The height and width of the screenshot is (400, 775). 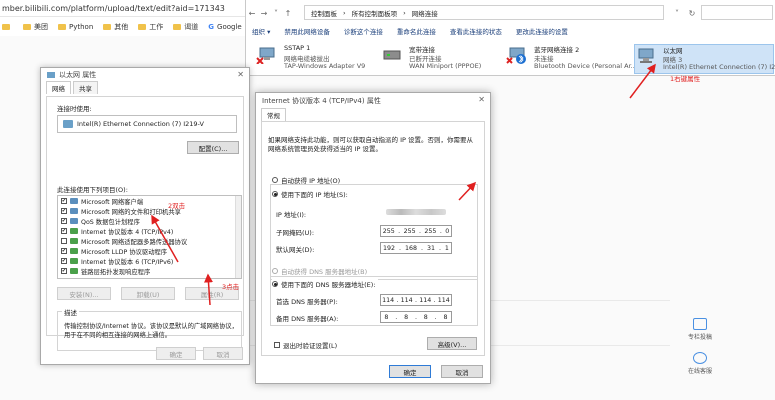 What do you see at coordinates (149, 241) in the screenshot?
I see `list-item: Microsoft 网络适配器多路传送器协议` at bounding box center [149, 241].